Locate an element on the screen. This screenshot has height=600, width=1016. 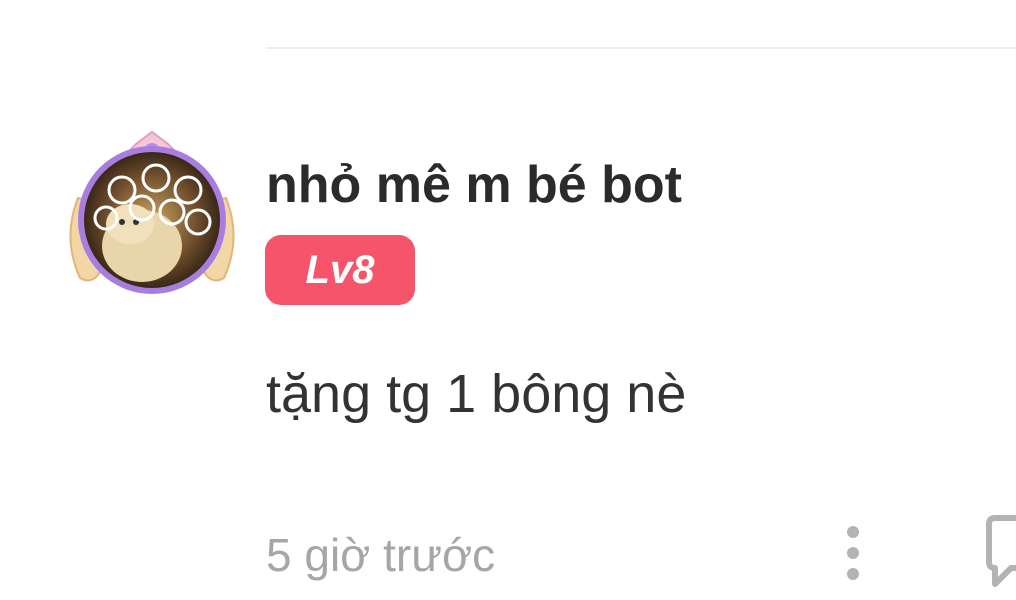
timestamp: 5 giờ trước is located at coordinates (381, 555).